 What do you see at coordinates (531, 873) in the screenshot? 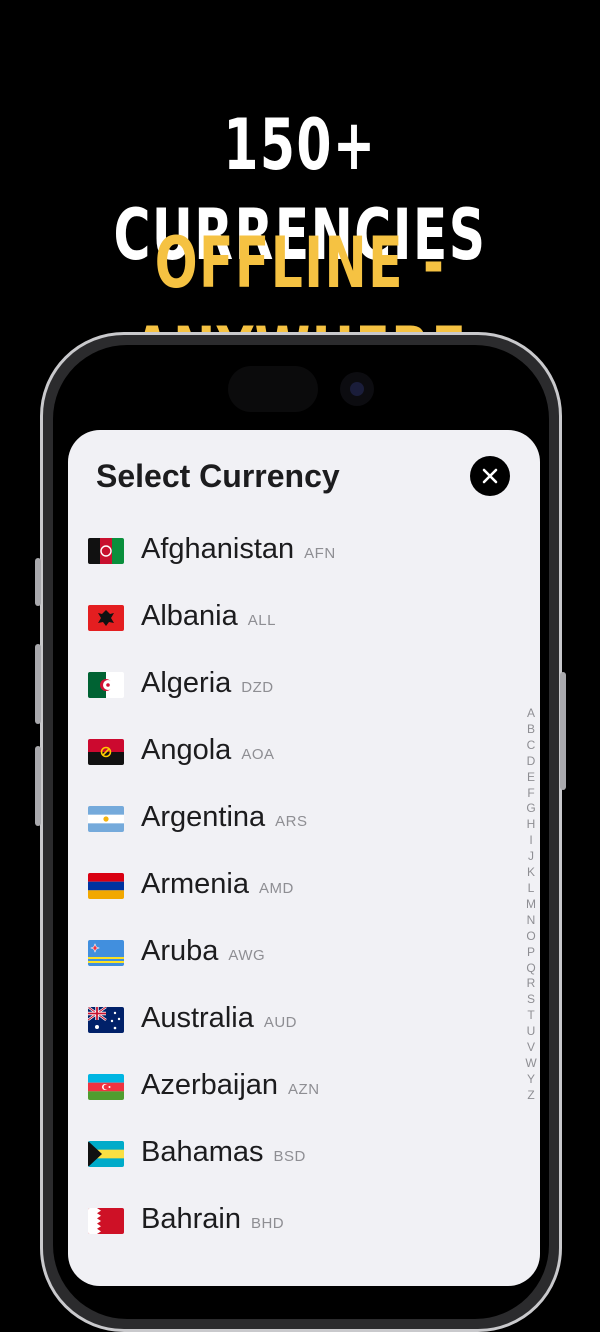
I see `index-letter: K` at bounding box center [531, 873].